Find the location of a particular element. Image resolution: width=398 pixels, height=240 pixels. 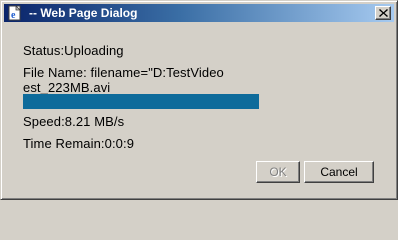

upload-progress-fill is located at coordinates (141, 101).